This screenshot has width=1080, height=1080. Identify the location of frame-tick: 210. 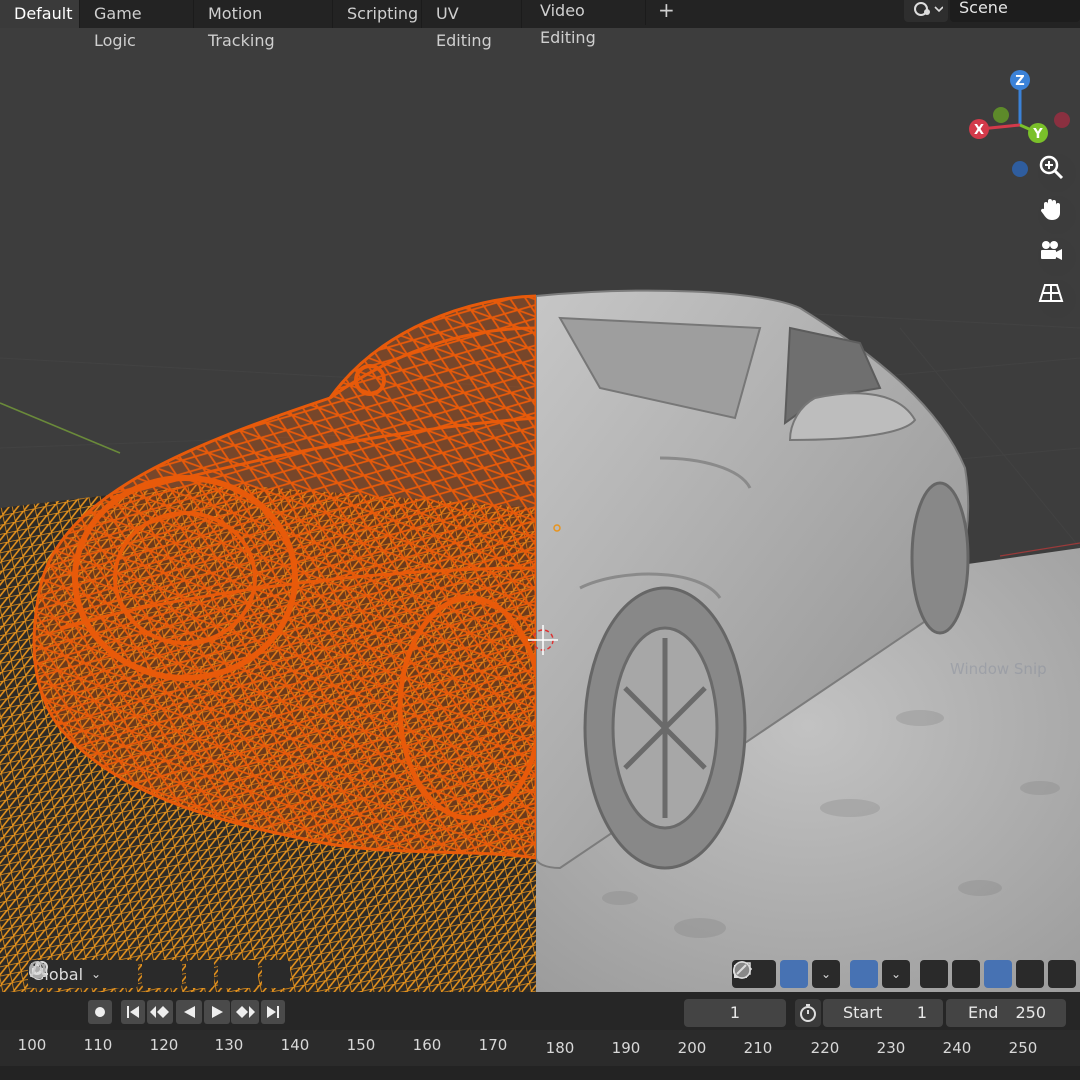
(758, 1048).